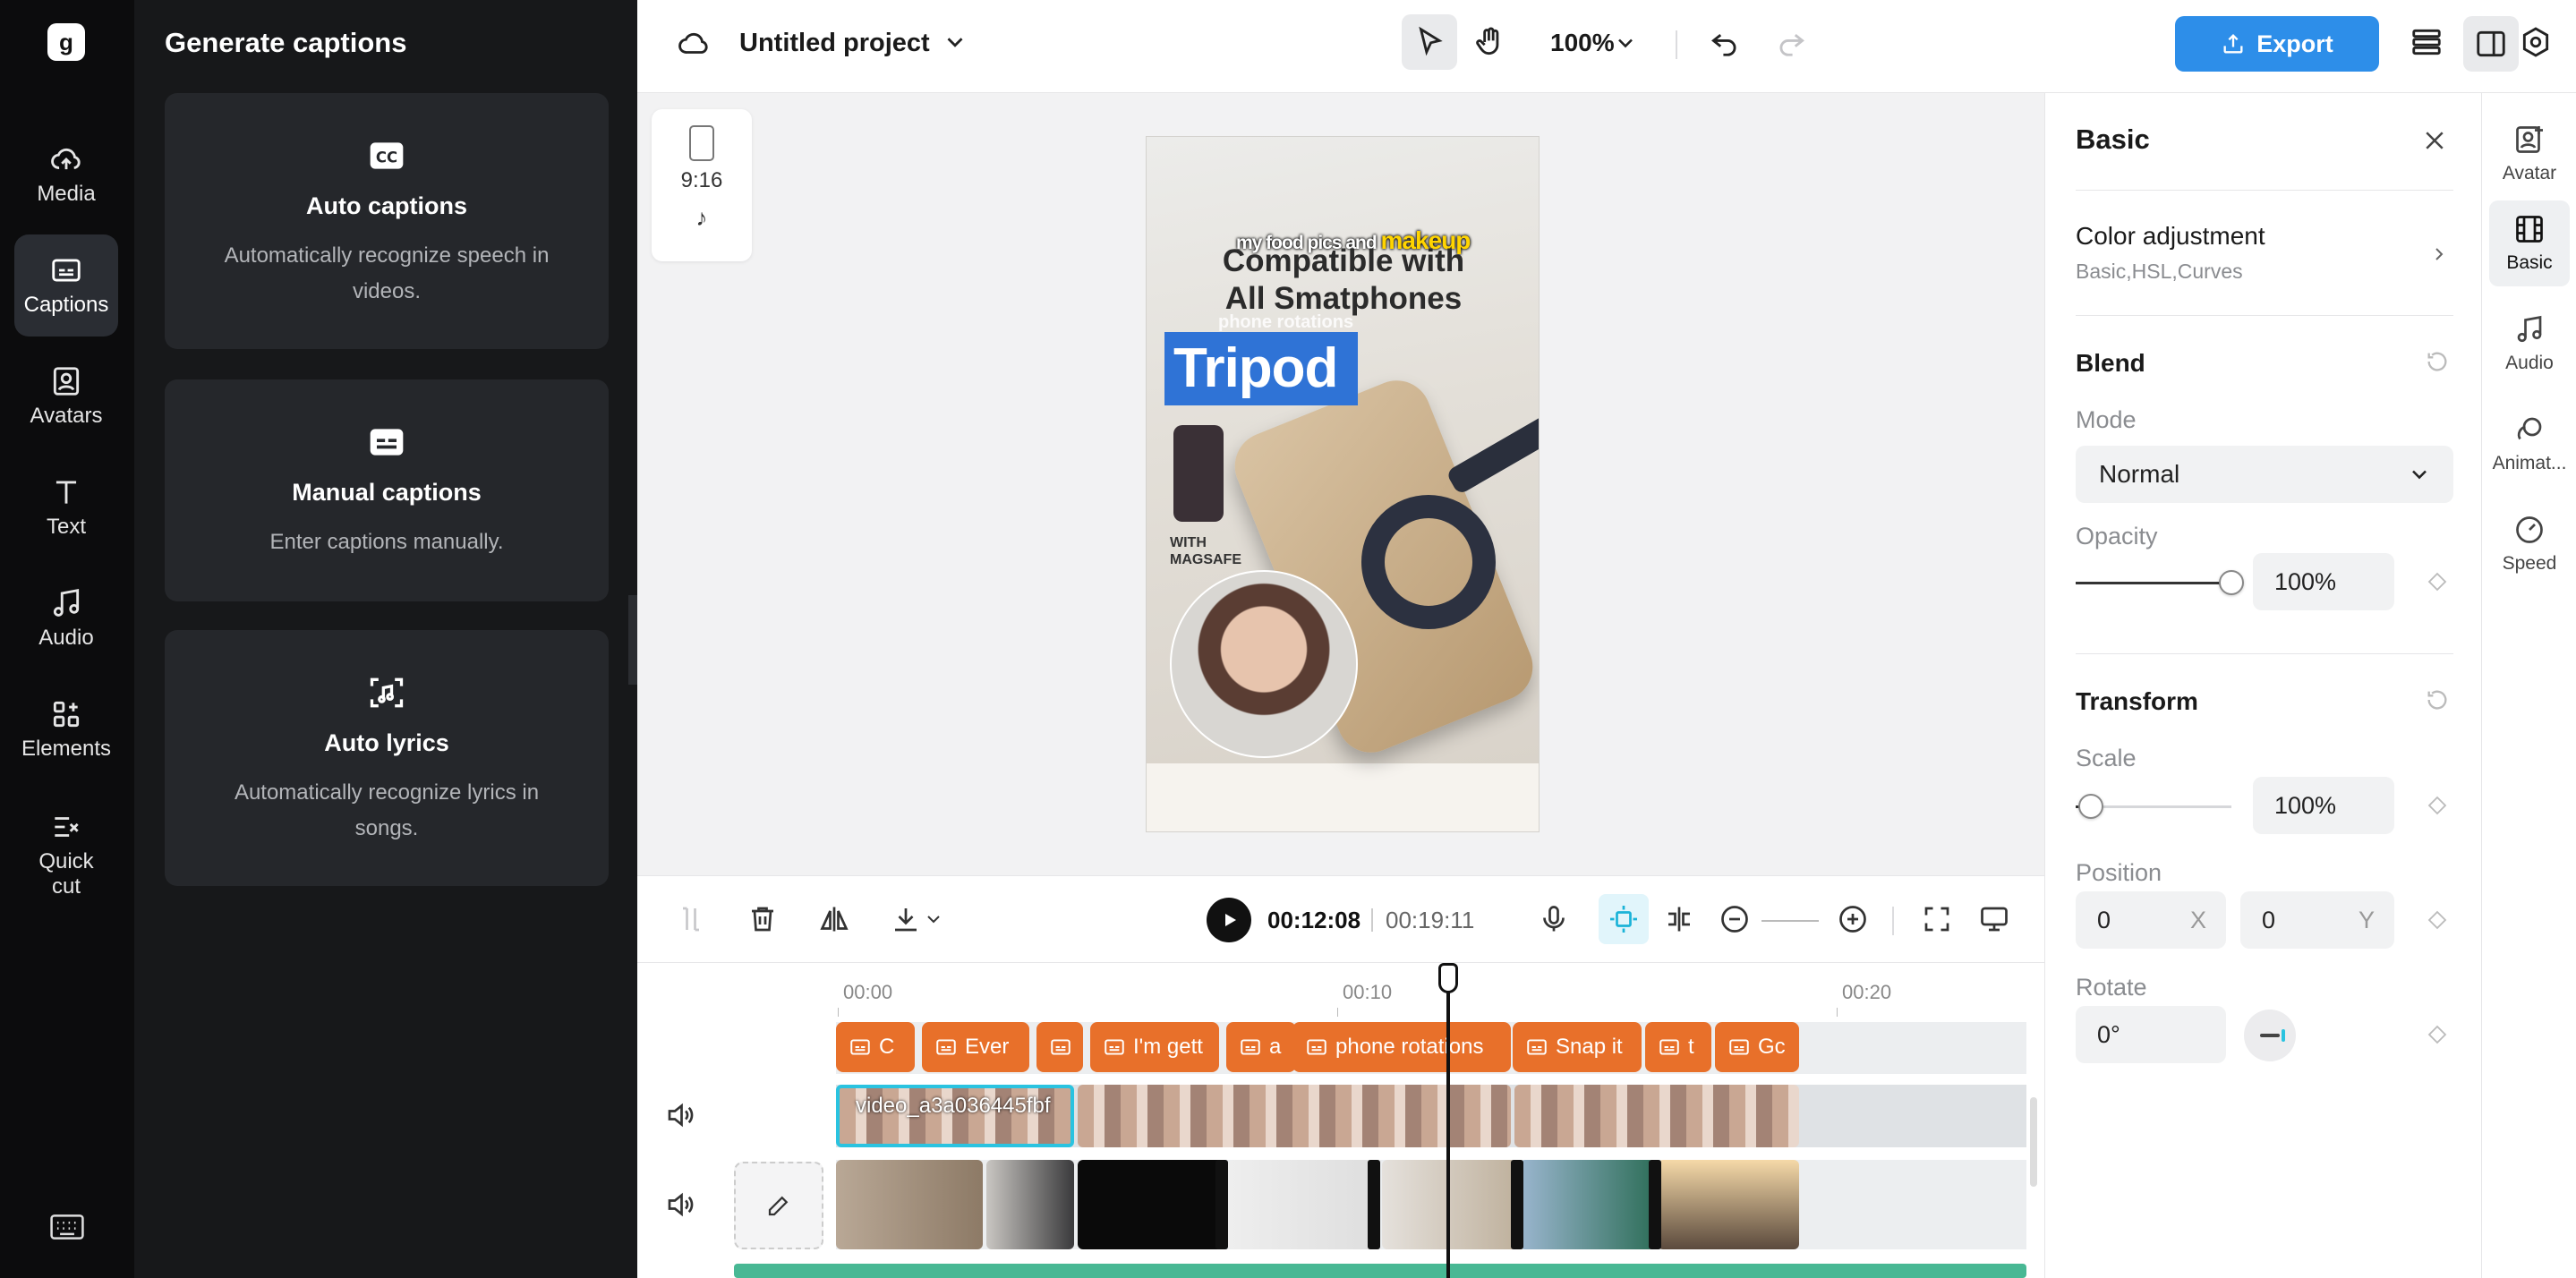 The width and height of the screenshot is (2576, 1278). What do you see at coordinates (2529, 154) in the screenshot?
I see `right-rail-avatar: Avatar` at bounding box center [2529, 154].